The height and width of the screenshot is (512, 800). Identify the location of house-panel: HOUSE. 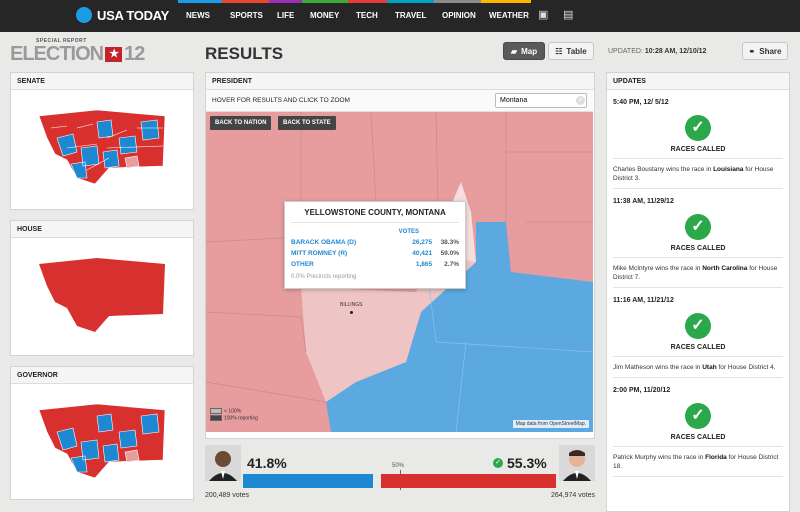
(102, 288).